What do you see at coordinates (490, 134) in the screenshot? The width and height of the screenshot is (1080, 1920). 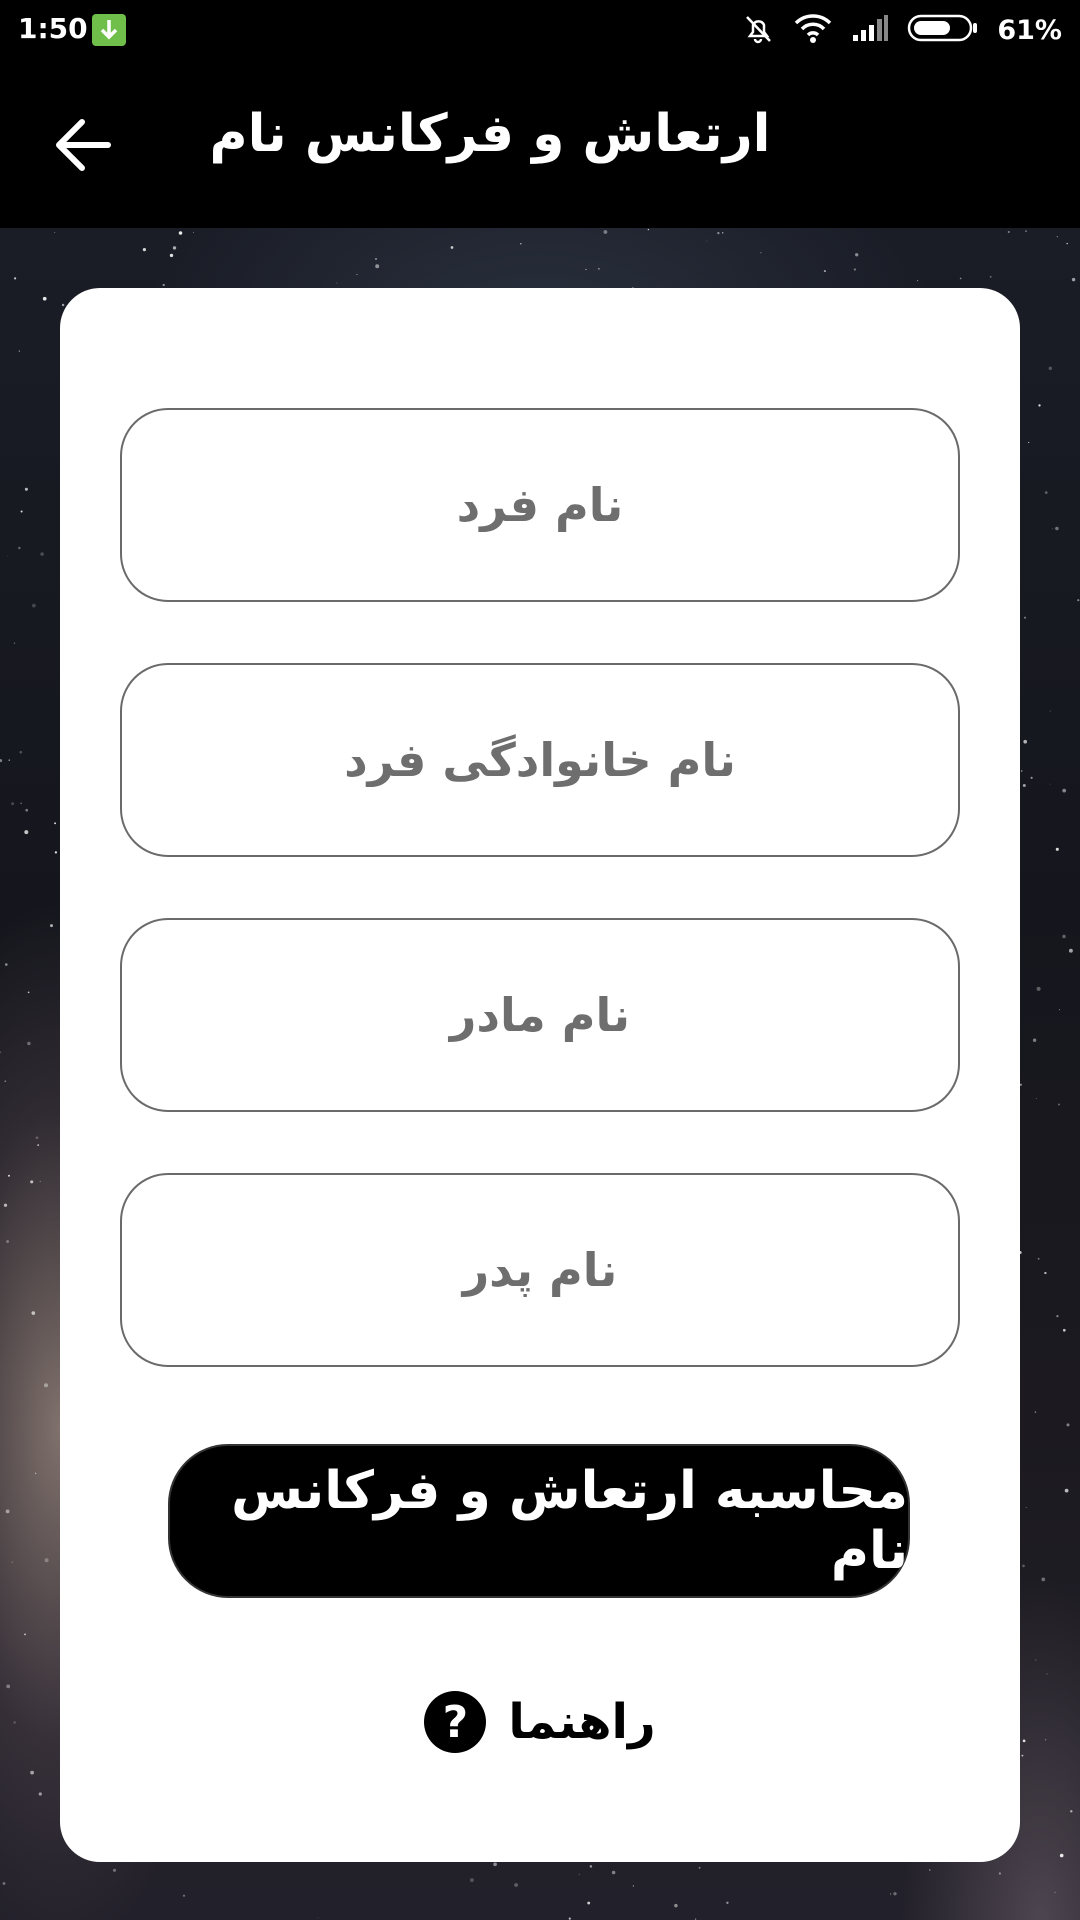 I see `page-title: ارتعاش و فرکانس نام` at bounding box center [490, 134].